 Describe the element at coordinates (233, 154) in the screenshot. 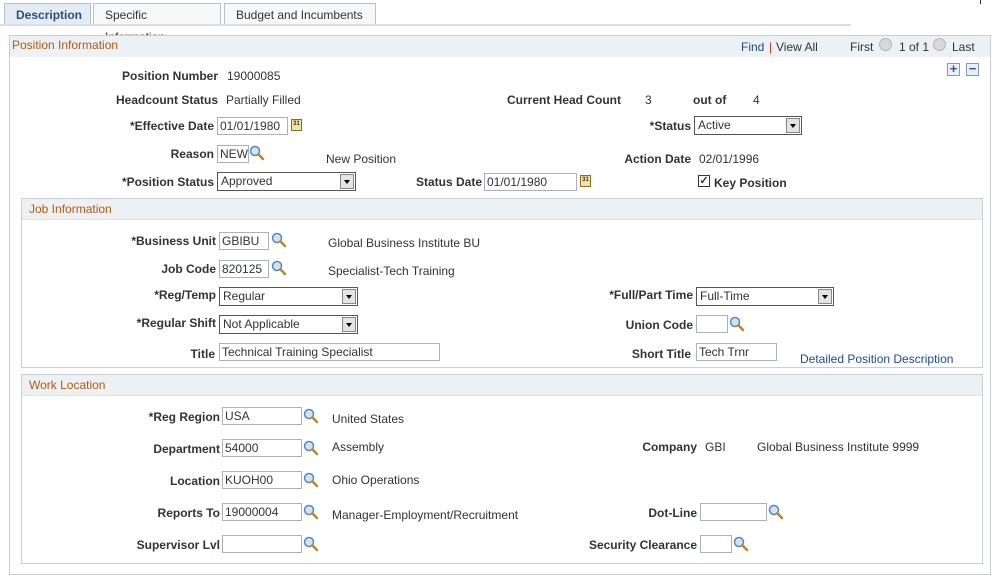

I see `reason-input: NEW` at that location.